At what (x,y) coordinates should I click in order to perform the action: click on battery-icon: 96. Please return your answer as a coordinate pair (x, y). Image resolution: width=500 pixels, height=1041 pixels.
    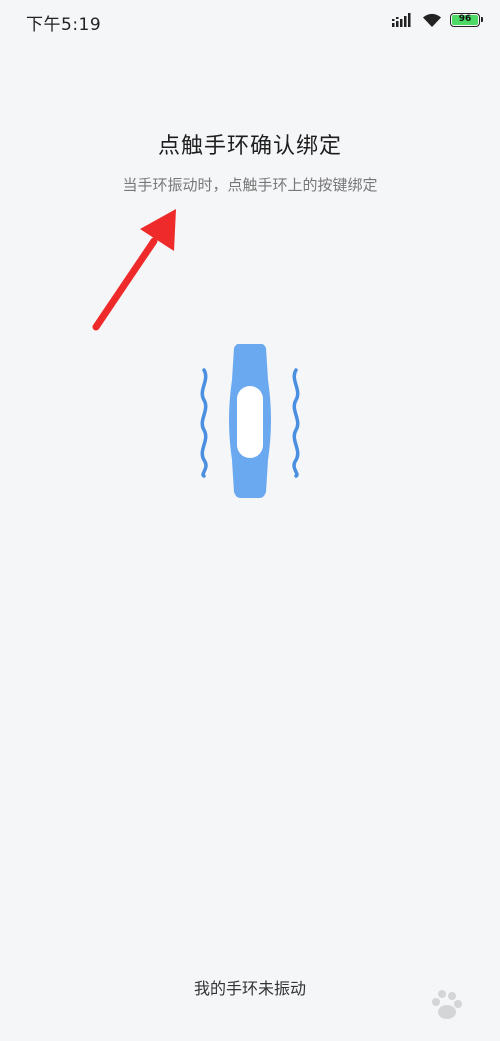
    Looking at the image, I should click on (466, 20).